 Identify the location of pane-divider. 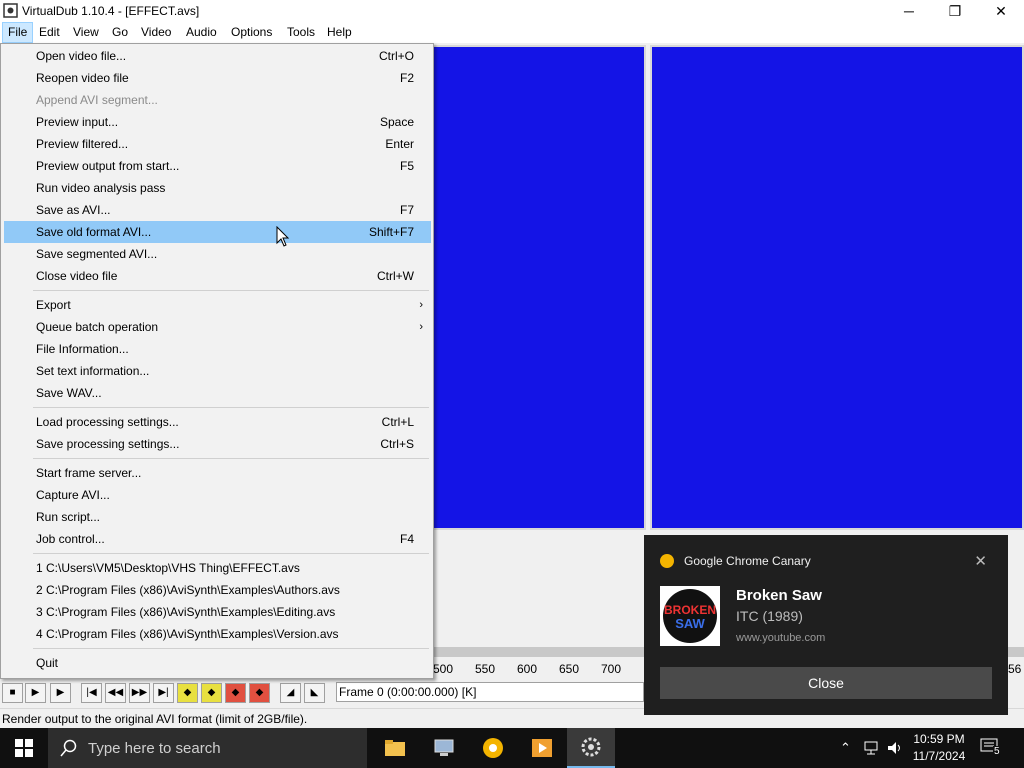
(648, 286).